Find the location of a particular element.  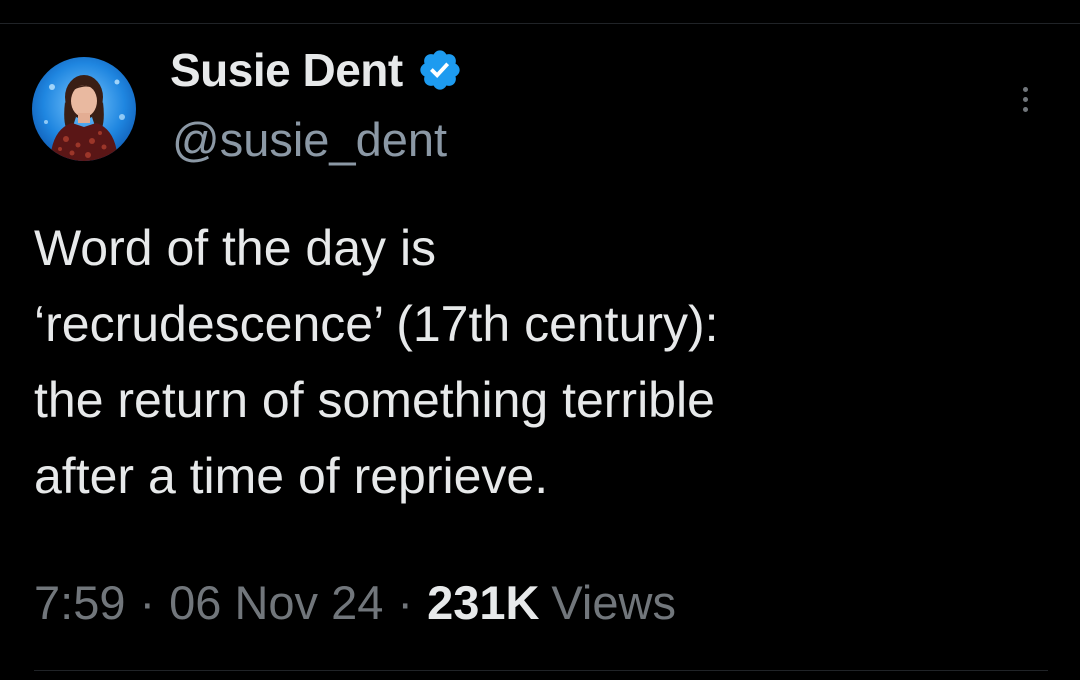

author-name-row: Susie Dent is located at coordinates (316, 70).